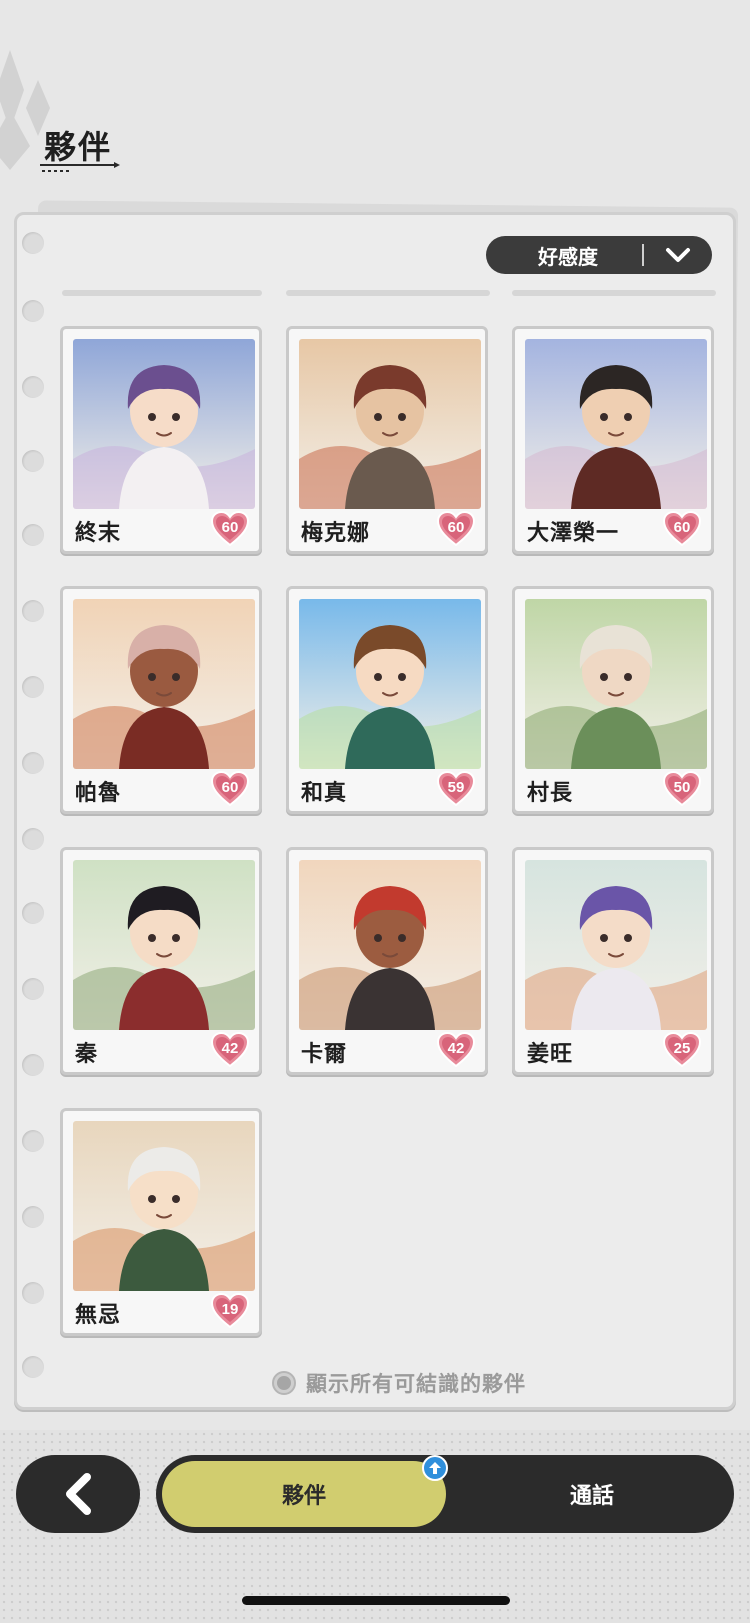 The height and width of the screenshot is (1623, 750). I want to click on show-all-toggle: 顯示所有可結識的夥伴, so click(399, 1383).